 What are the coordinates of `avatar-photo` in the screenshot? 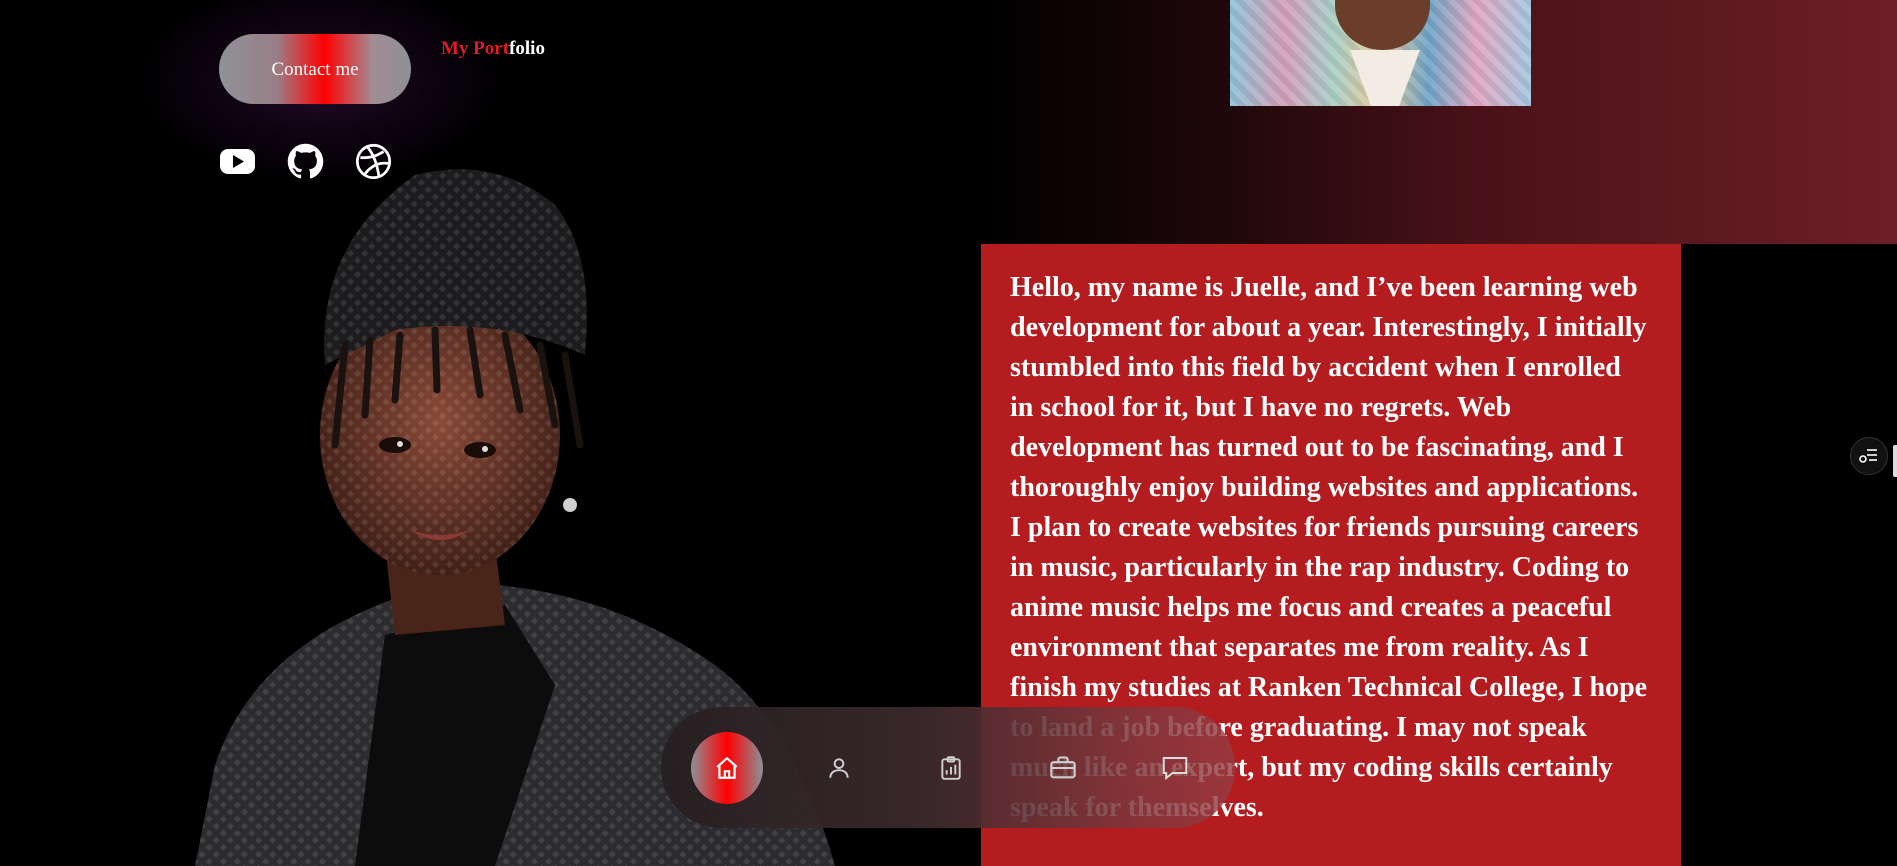 It's located at (1380, 53).